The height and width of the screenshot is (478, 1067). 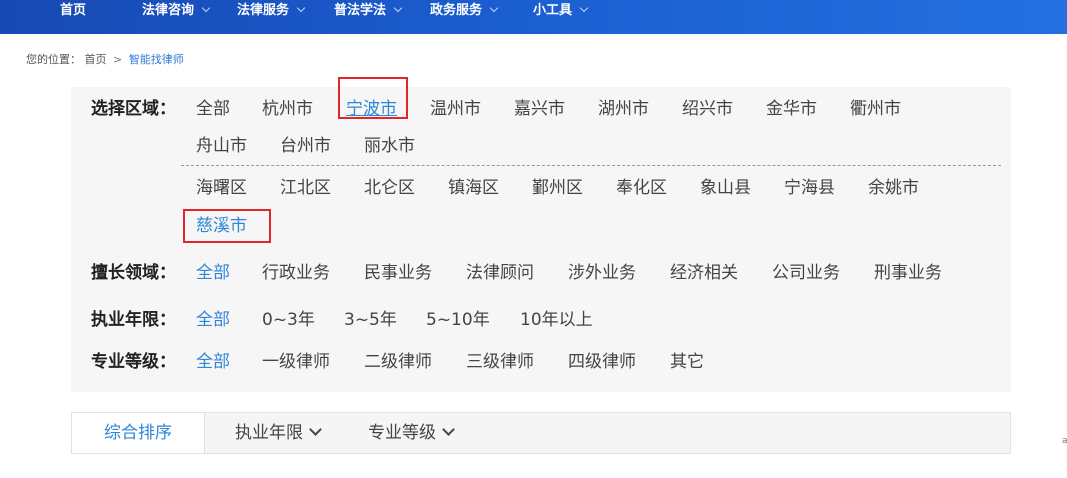 What do you see at coordinates (168, 10) in the screenshot?
I see `nav-item-label: 法律咨询` at bounding box center [168, 10].